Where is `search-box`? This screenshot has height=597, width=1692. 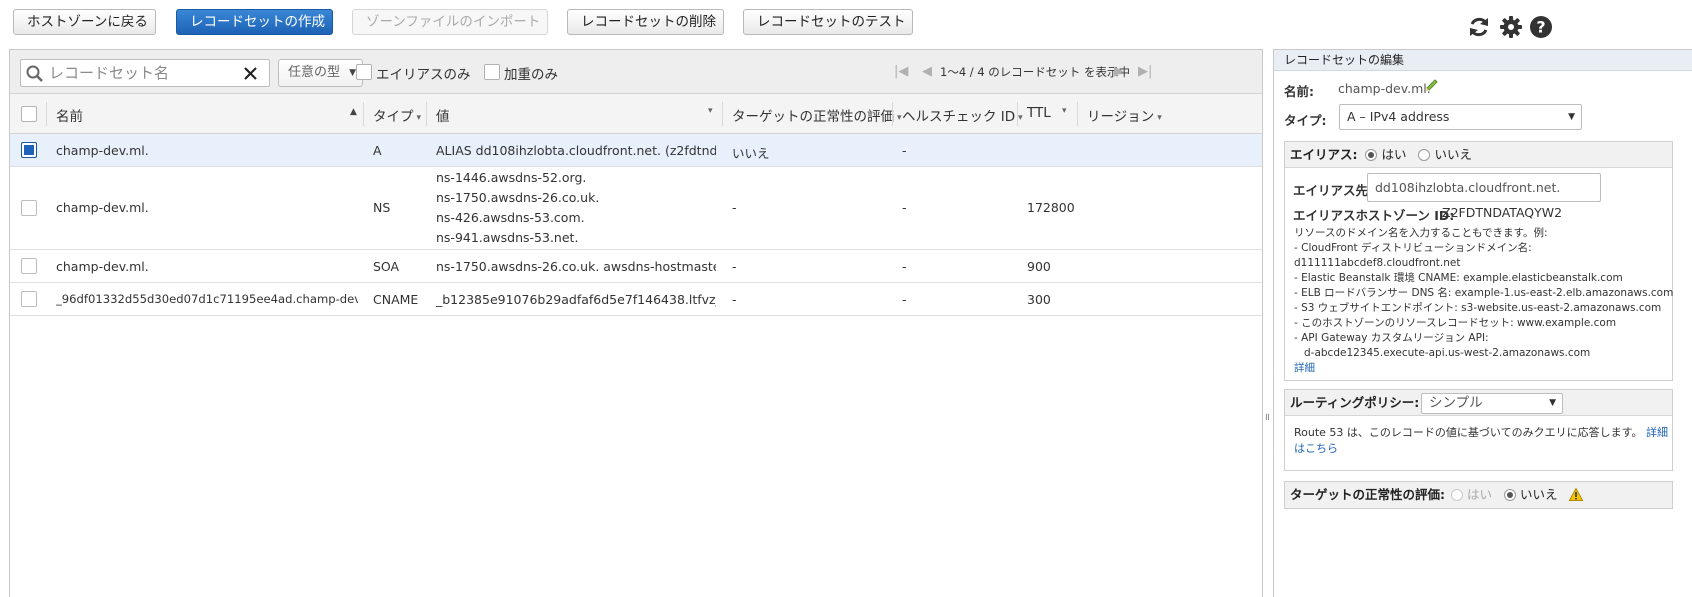
search-box is located at coordinates (145, 73).